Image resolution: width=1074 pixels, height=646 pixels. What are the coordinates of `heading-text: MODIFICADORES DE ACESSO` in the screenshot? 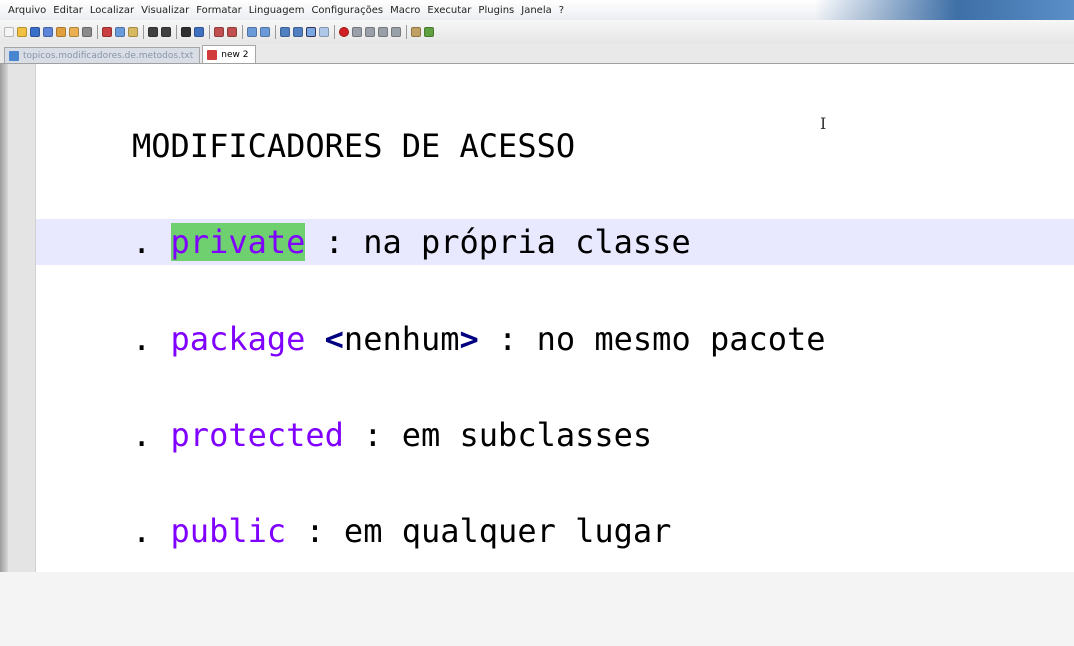 It's located at (354, 146).